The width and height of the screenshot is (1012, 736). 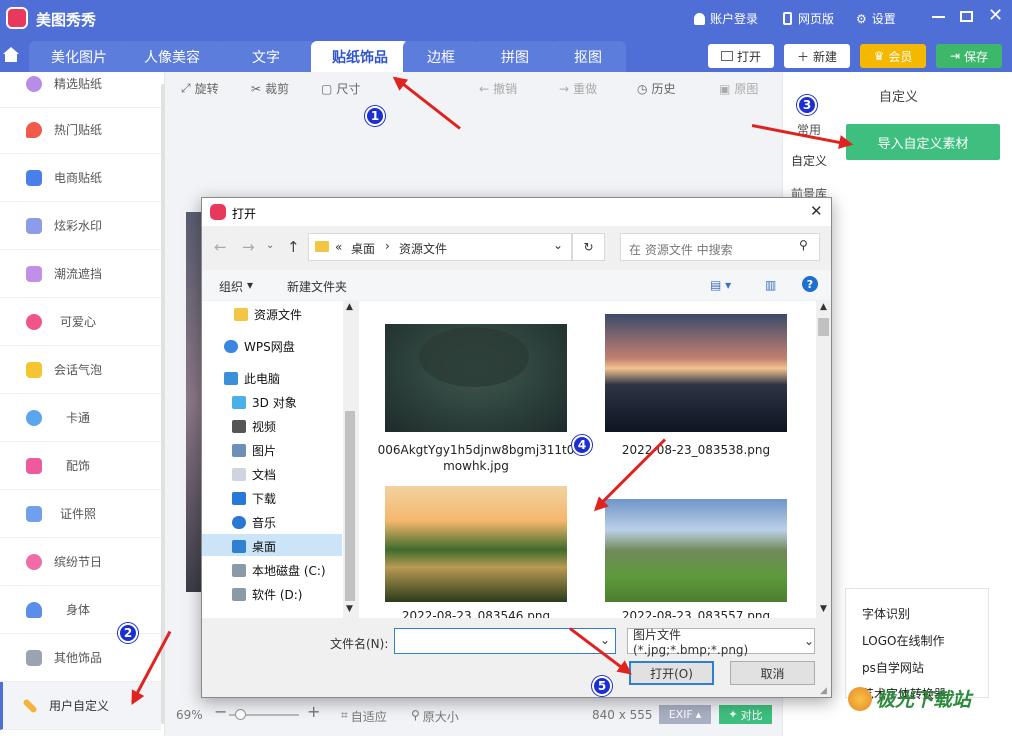 What do you see at coordinates (349, 307) in the screenshot?
I see `nav-scroll-up: ▲` at bounding box center [349, 307].